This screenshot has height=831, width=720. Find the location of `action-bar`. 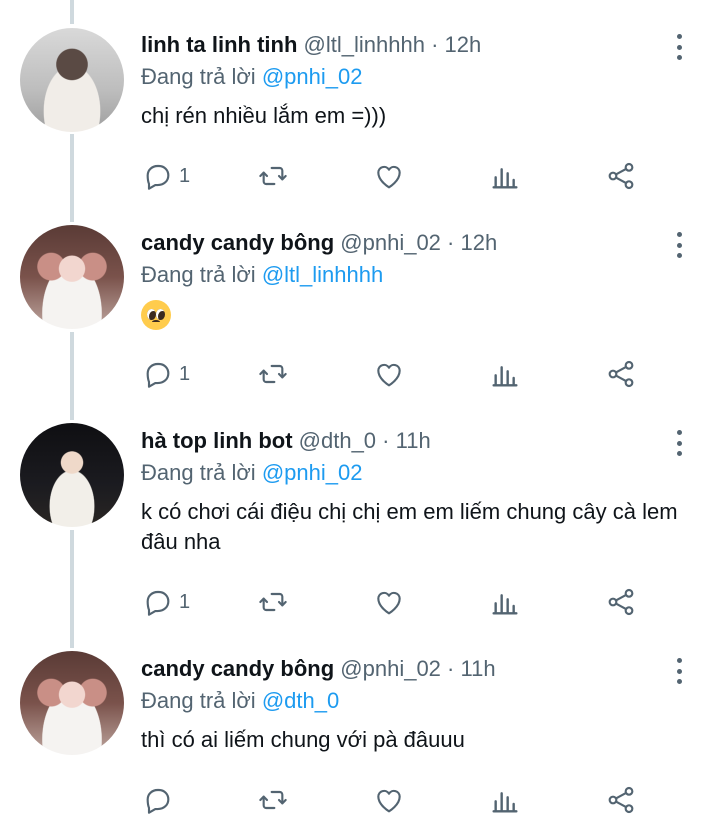

action-bar is located at coordinates (391, 800).